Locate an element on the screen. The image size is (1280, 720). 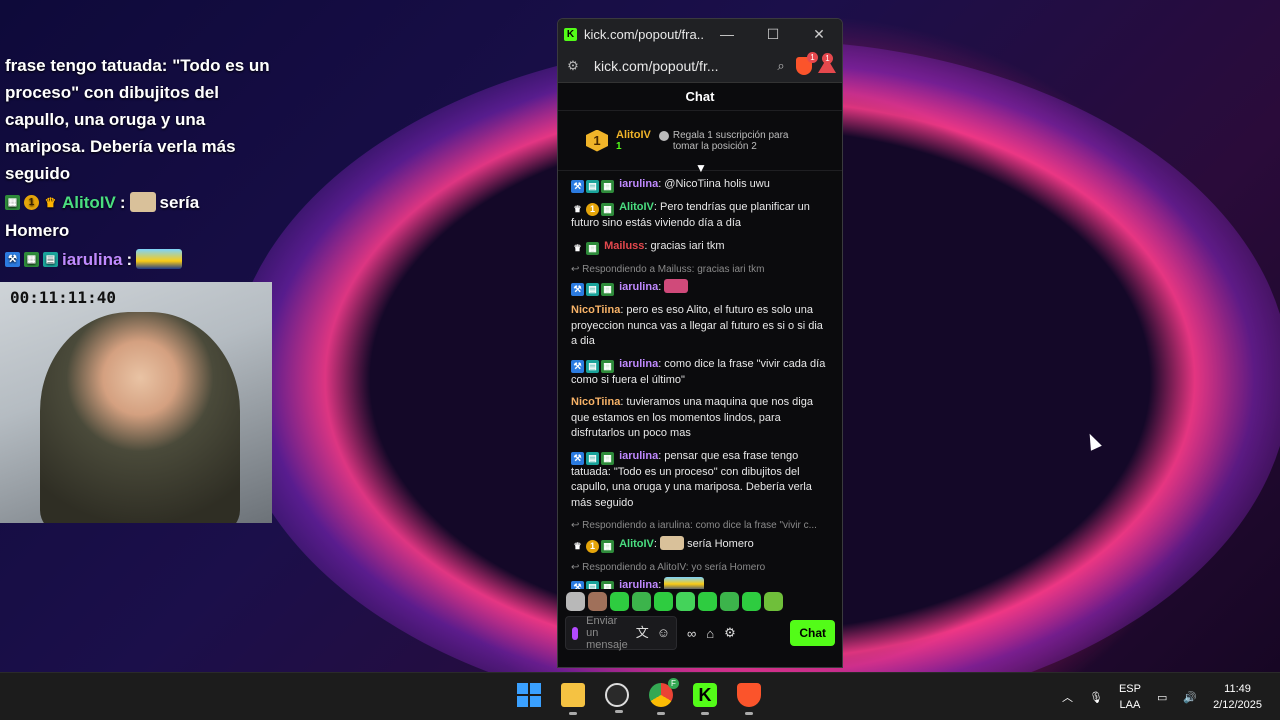
site-settings-icon: ⚙ is located at coordinates (573, 66).